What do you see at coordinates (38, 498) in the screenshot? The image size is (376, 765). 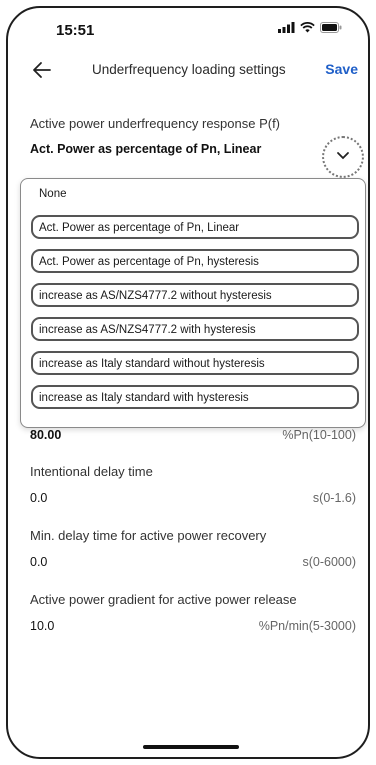 I see `intentional-delay-input: 0.0` at bounding box center [38, 498].